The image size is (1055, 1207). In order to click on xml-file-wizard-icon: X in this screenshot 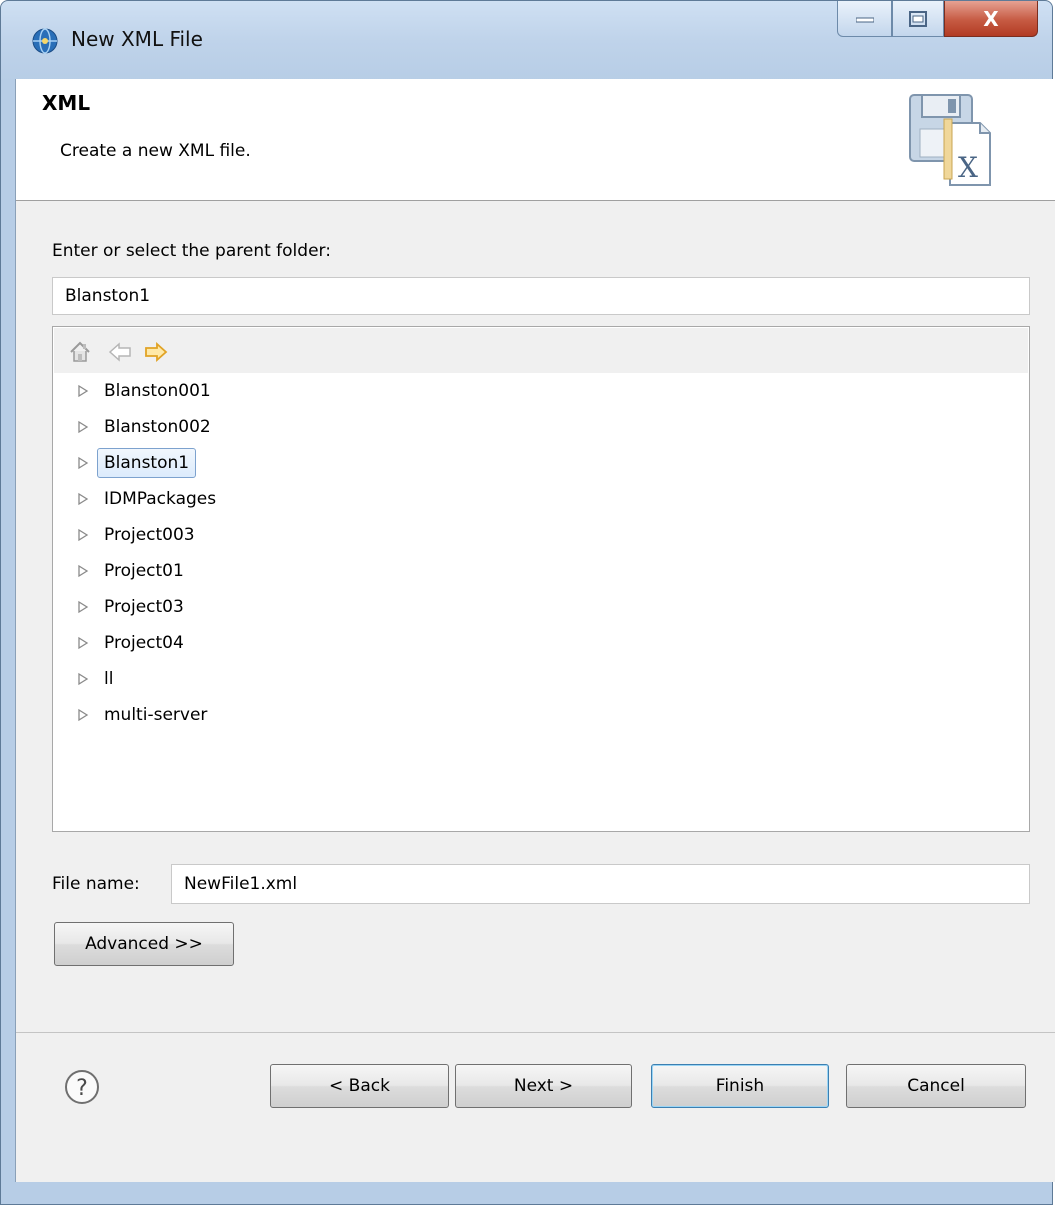, I will do `click(950, 140)`.